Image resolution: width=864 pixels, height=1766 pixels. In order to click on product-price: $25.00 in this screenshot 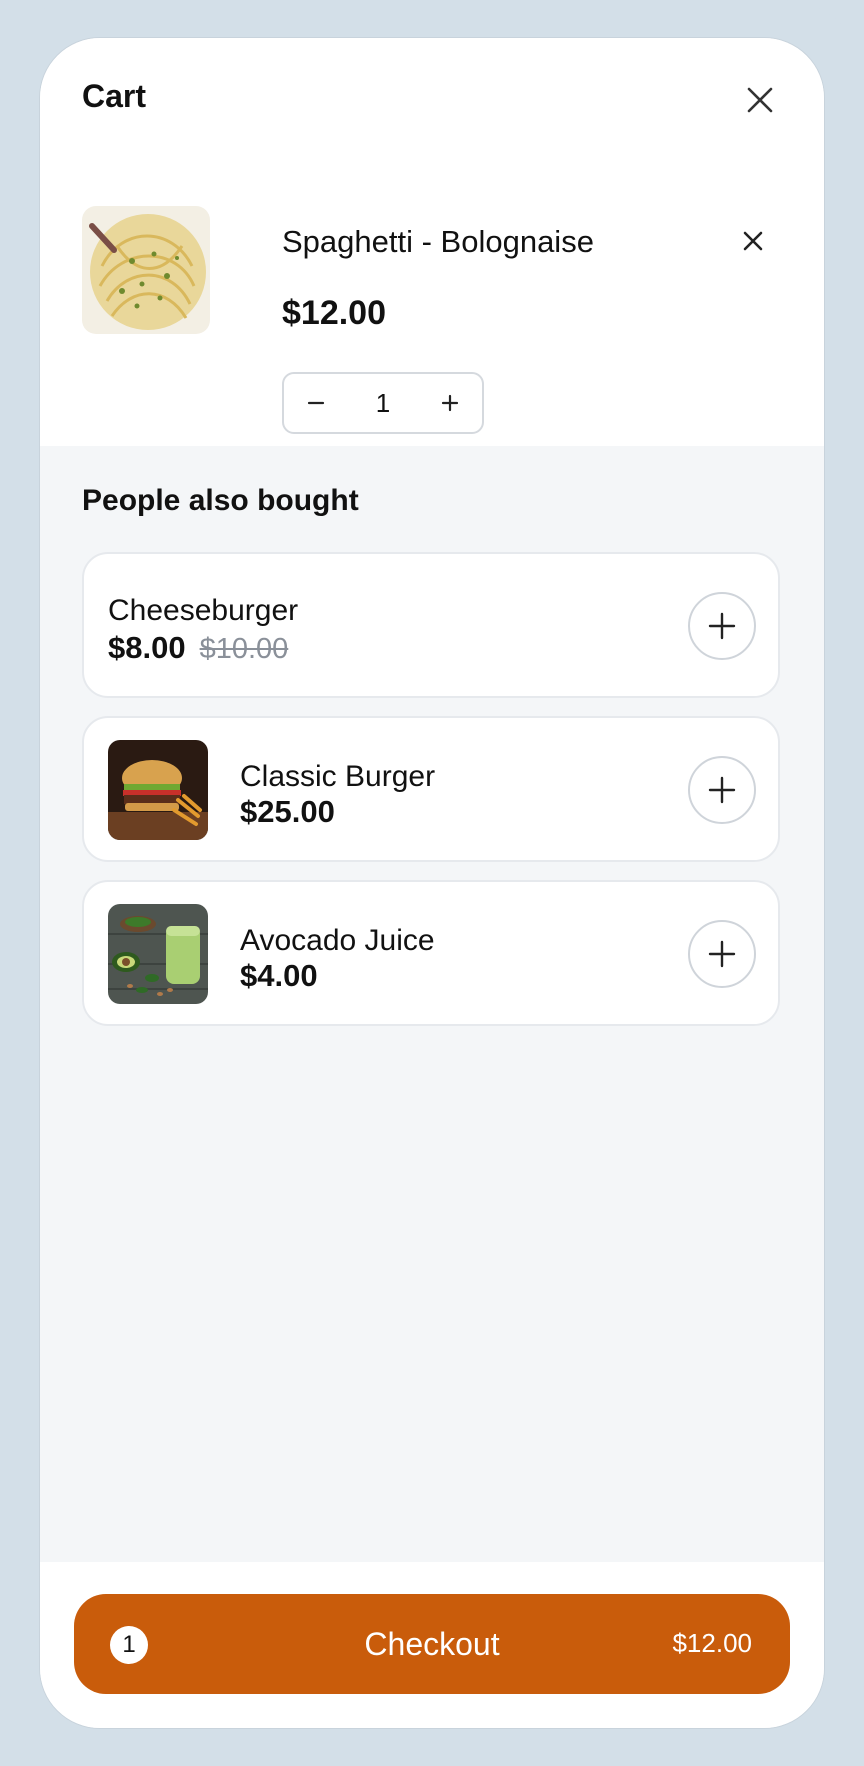, I will do `click(287, 811)`.